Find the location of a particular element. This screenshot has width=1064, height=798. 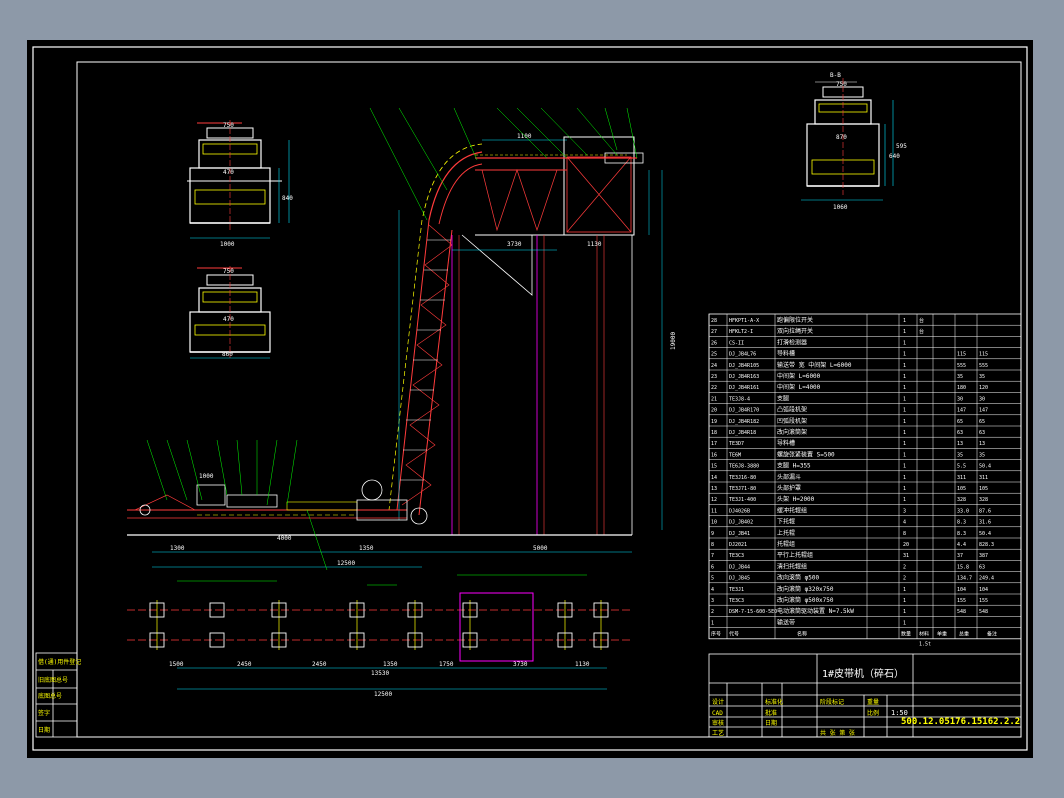

parts-cell-w2: 120 is located at coordinates (983, 388).